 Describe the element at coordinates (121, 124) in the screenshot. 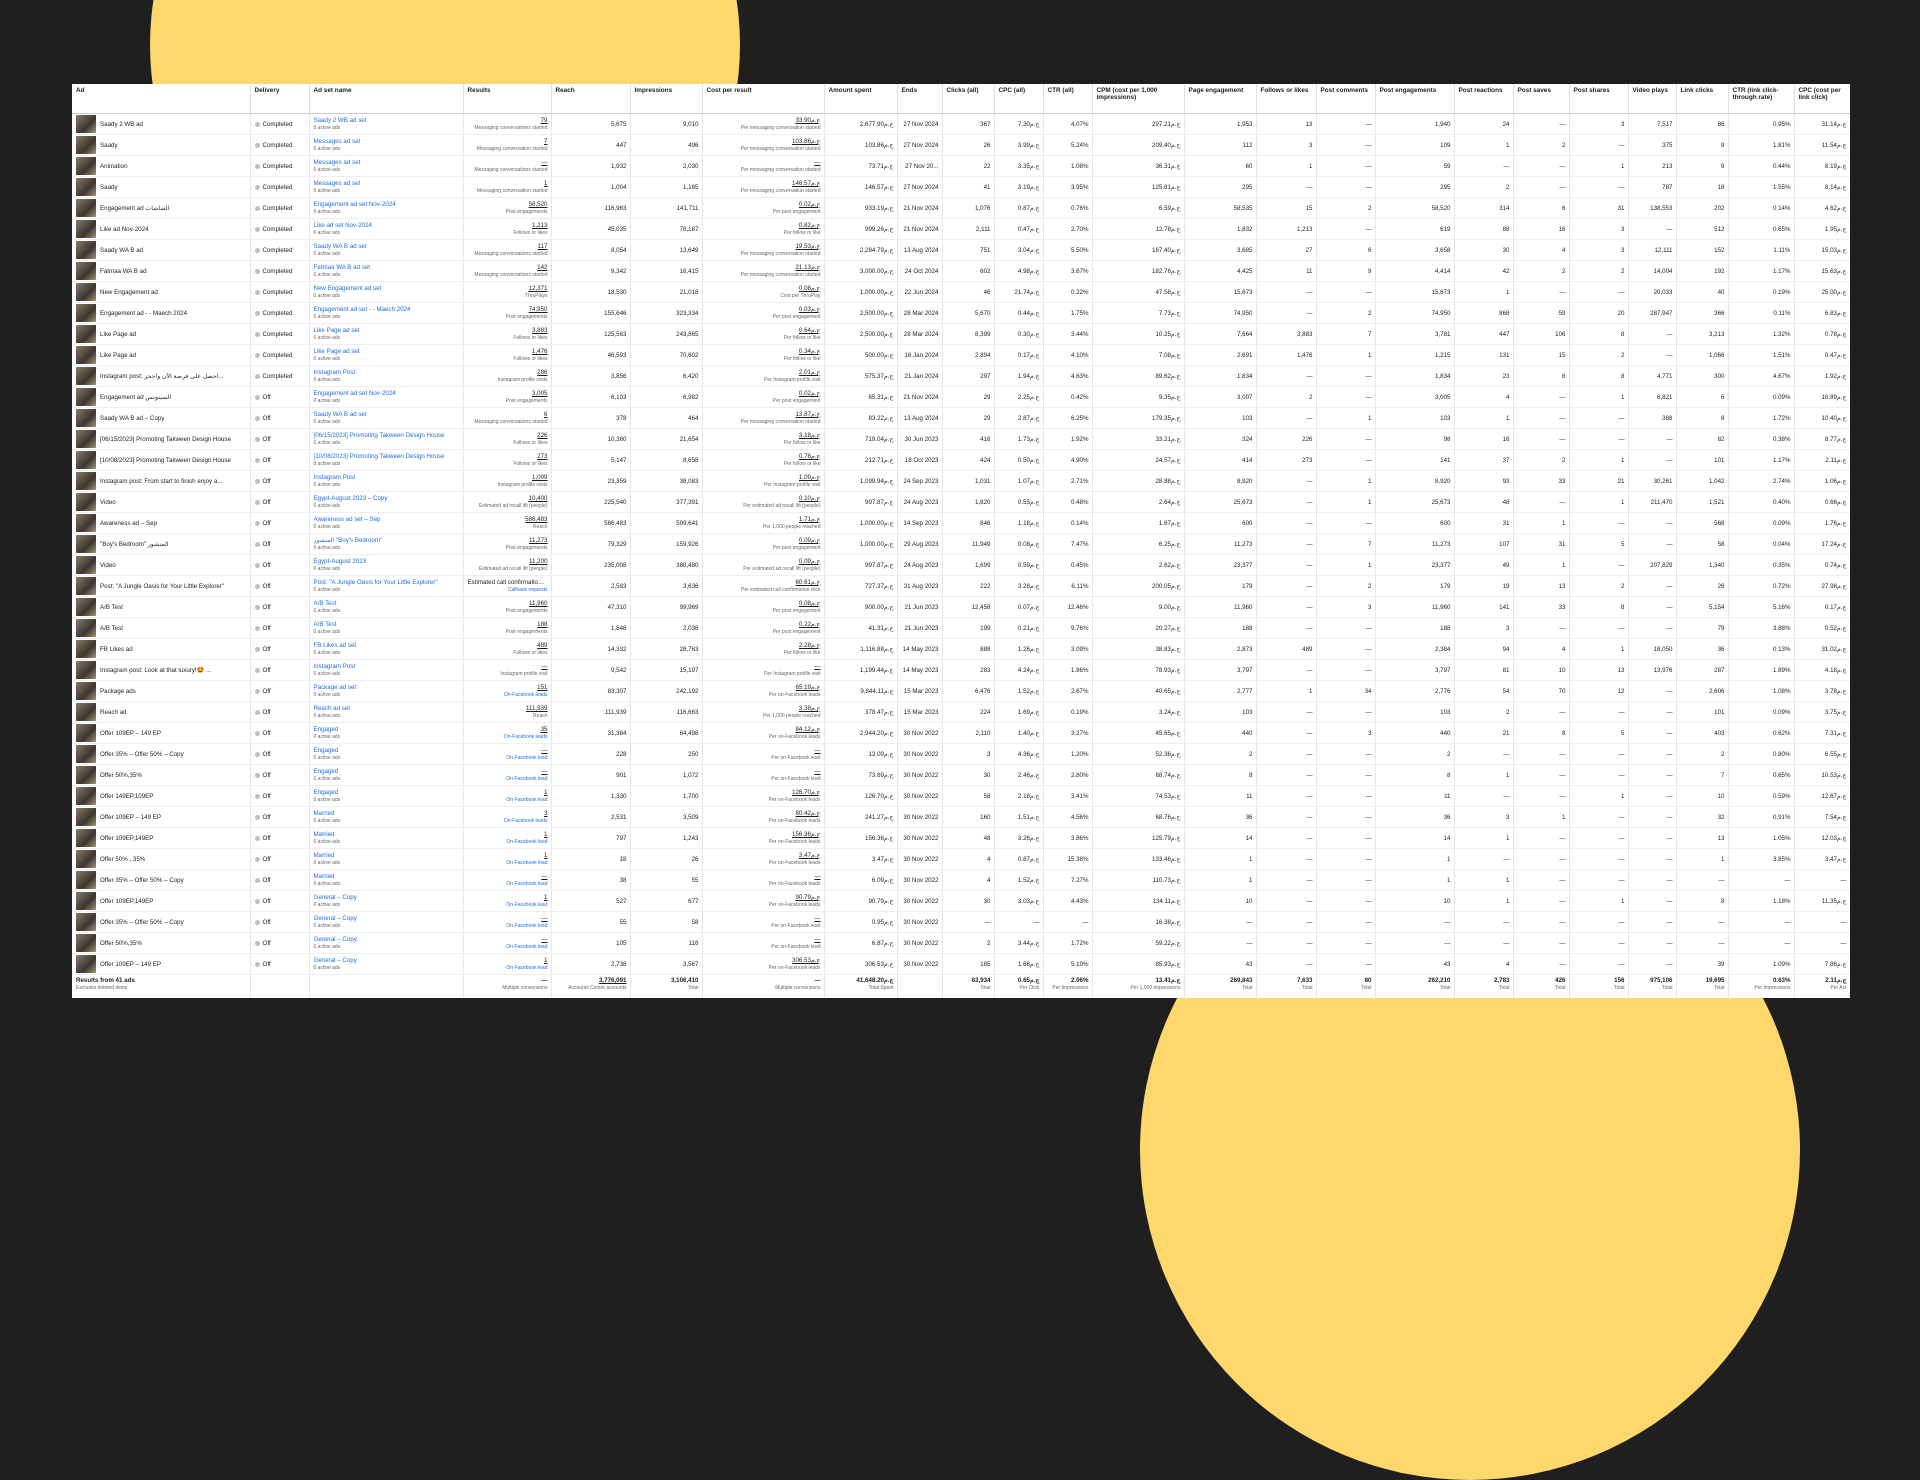

I see `ad-name: Saady 2 WB ad` at that location.